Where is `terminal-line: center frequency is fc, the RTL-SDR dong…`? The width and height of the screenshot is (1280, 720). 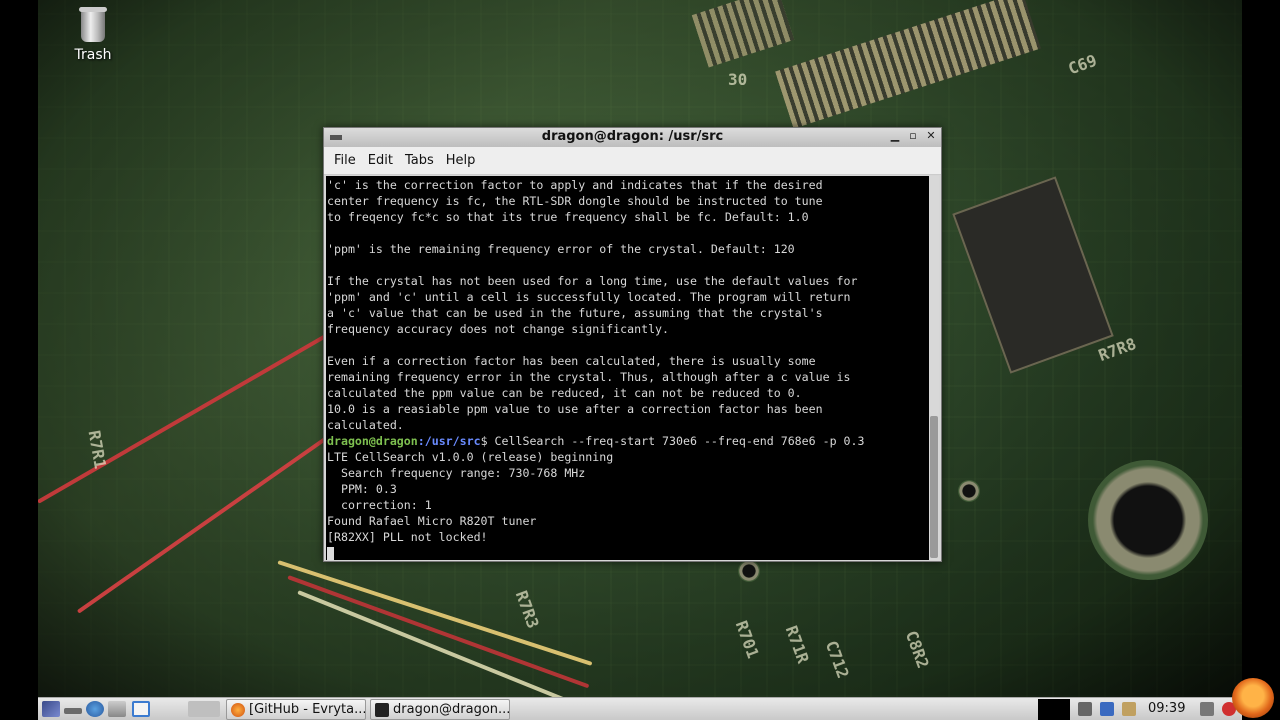 terminal-line: center frequency is fc, the RTL-SDR dong… is located at coordinates (575, 201).